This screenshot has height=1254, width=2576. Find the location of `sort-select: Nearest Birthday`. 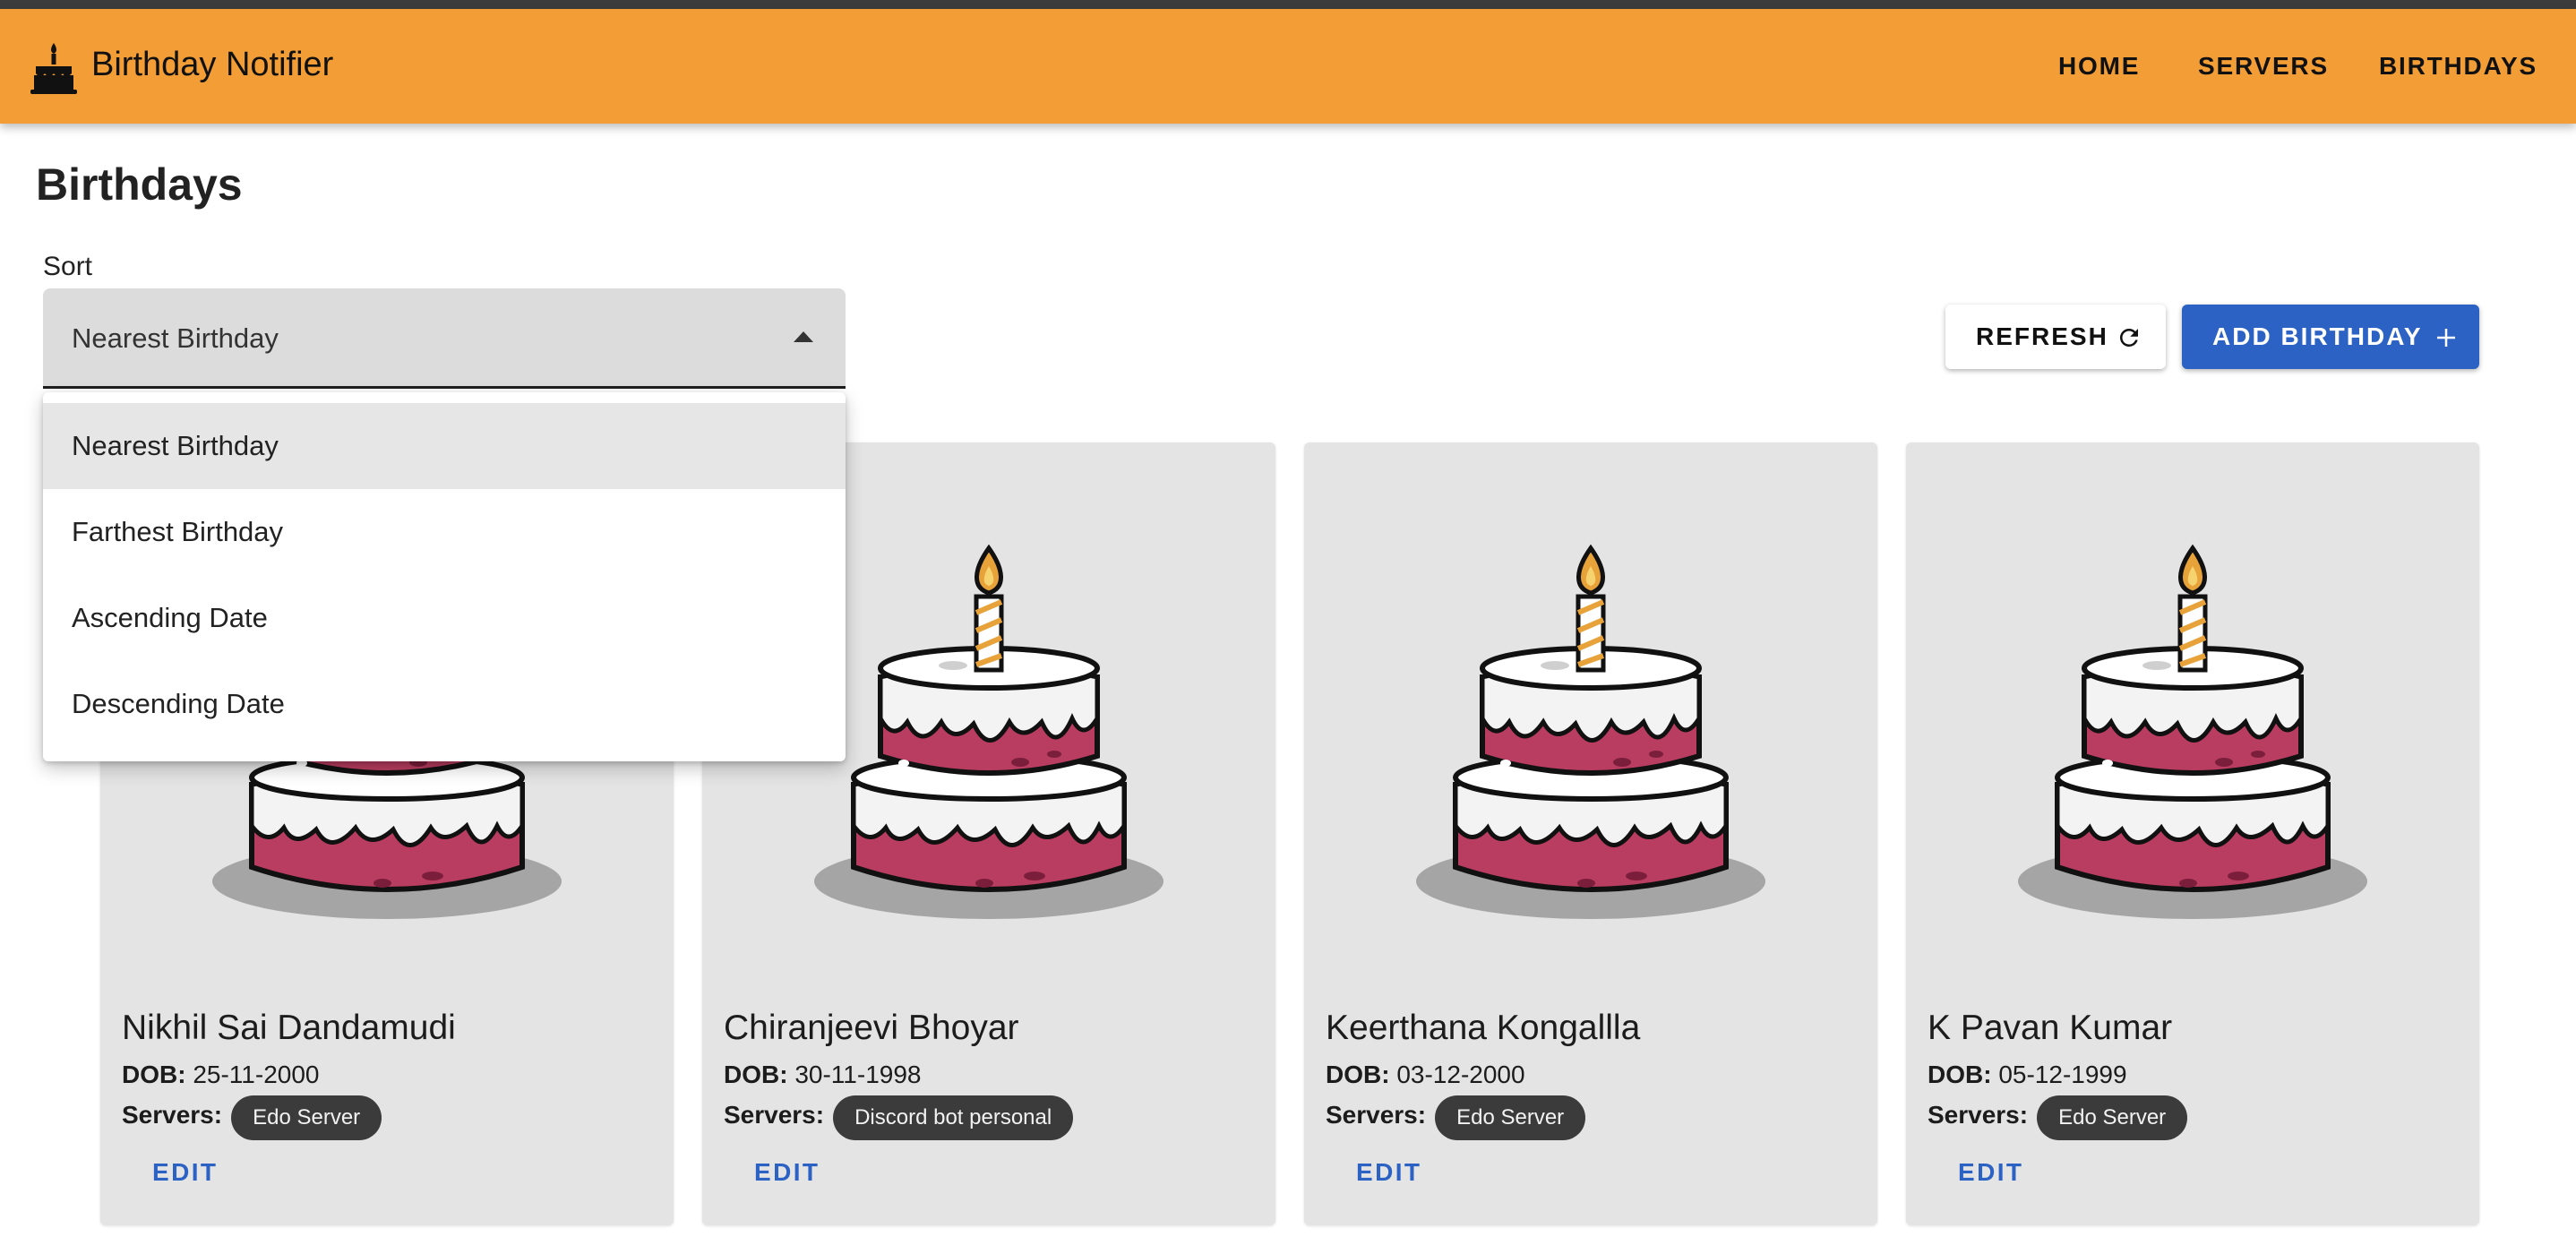

sort-select: Nearest Birthday is located at coordinates (444, 338).